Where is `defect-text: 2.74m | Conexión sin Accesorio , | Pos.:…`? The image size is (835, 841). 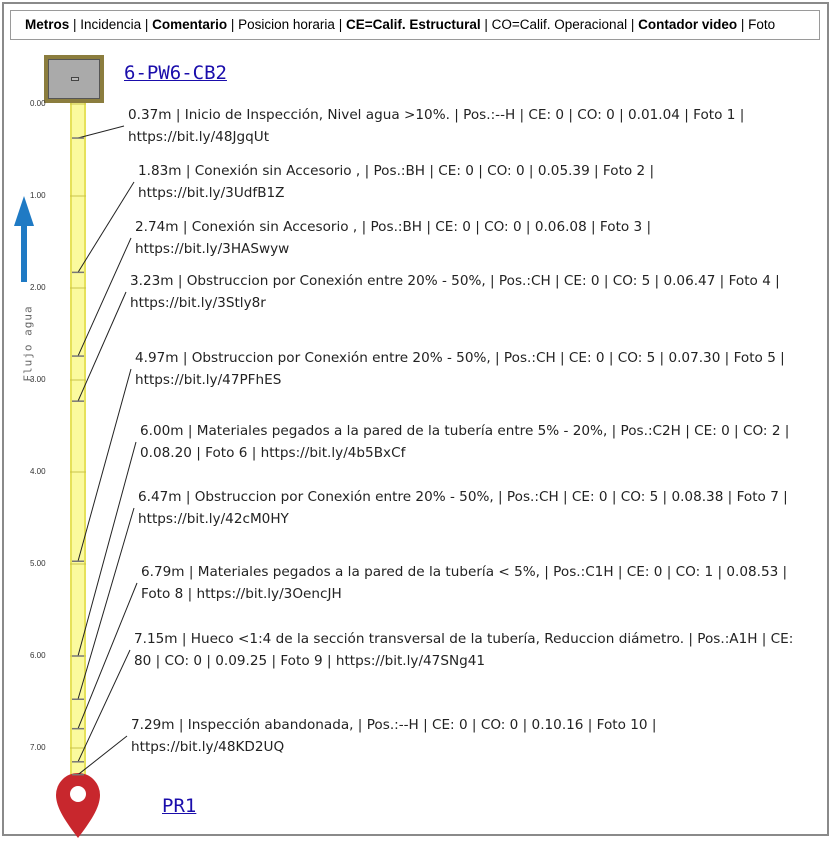 defect-text: 2.74m | Conexión sin Accesorio , | Pos.:… is located at coordinates (393, 238).